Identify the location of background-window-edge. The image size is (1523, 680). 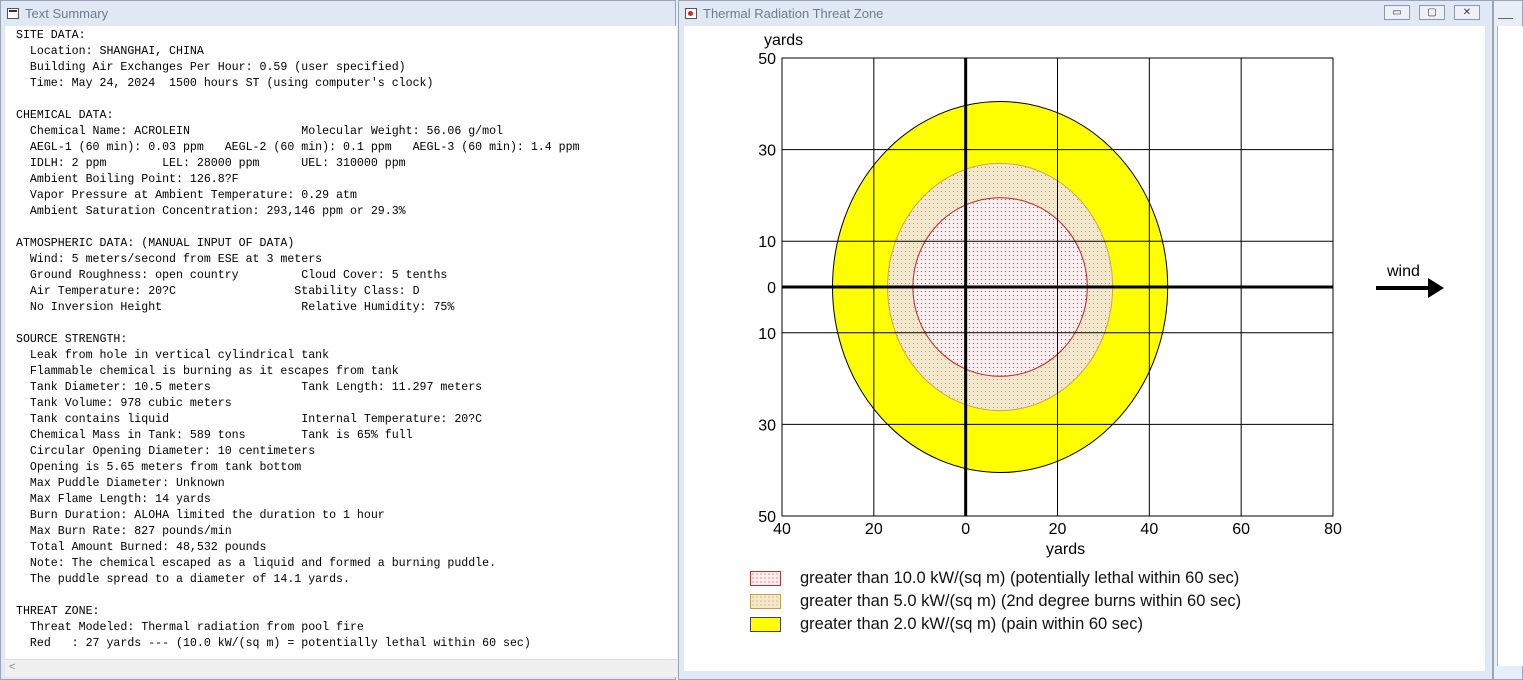
(1508, 340).